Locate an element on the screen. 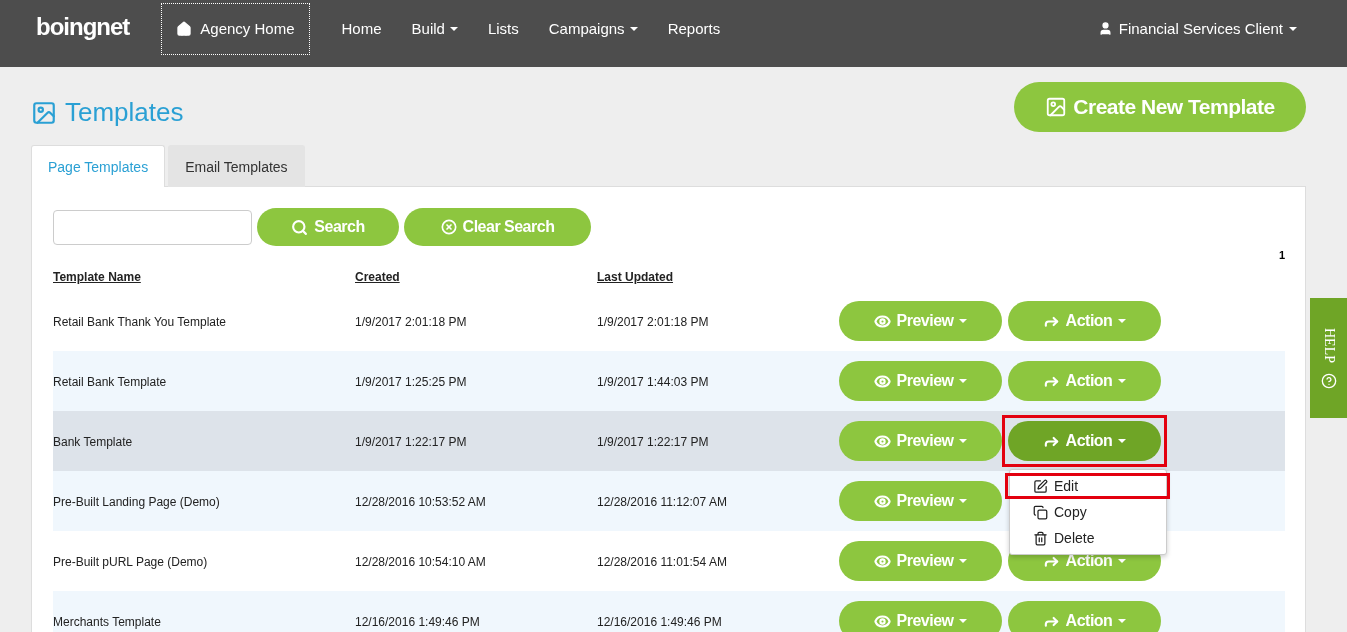  table-cell: Retail Bank Thank You Template is located at coordinates (139, 322).